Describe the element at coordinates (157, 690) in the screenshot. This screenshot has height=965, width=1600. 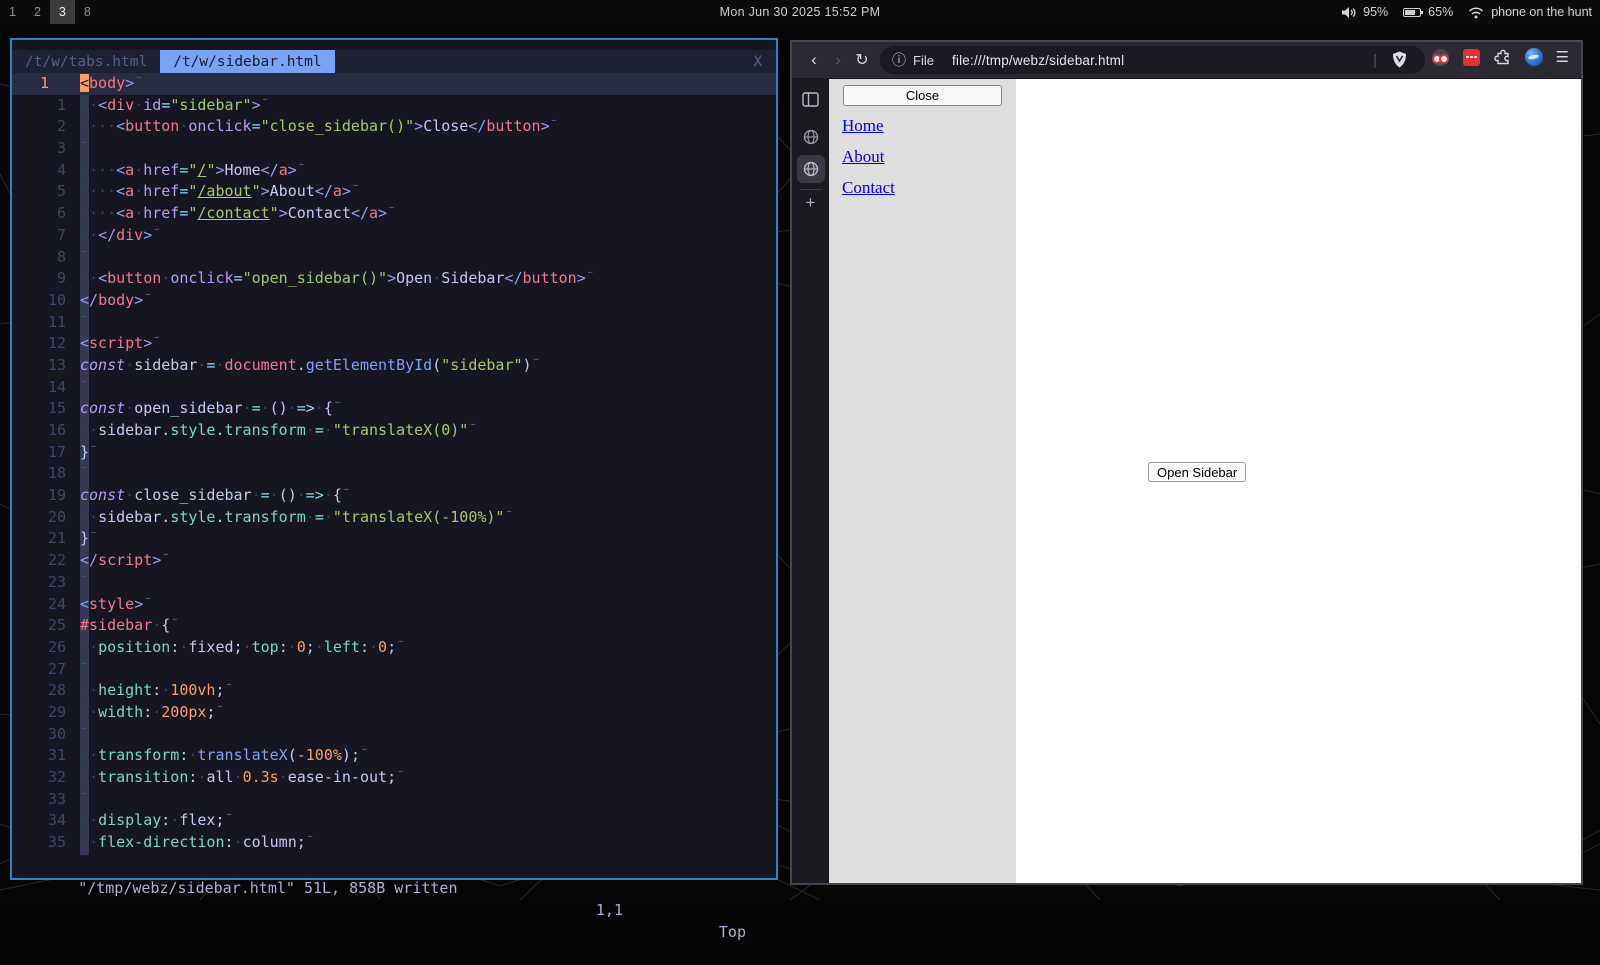
I see `code-text: ··height:·100vh;¯` at that location.